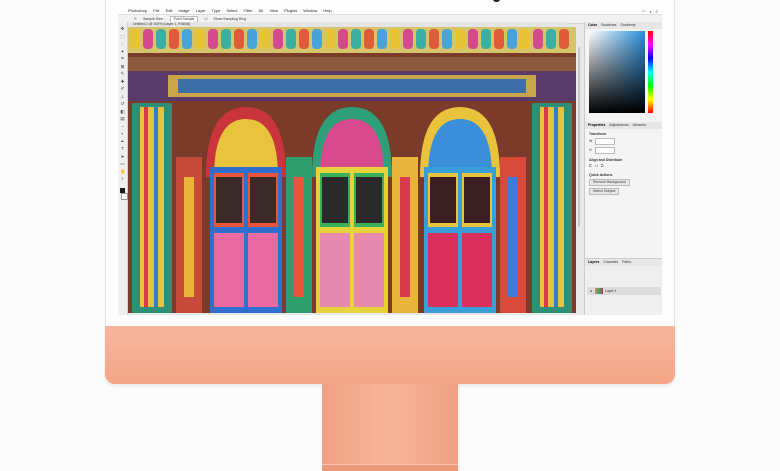  I want to click on height-row: H, so click(623, 150).